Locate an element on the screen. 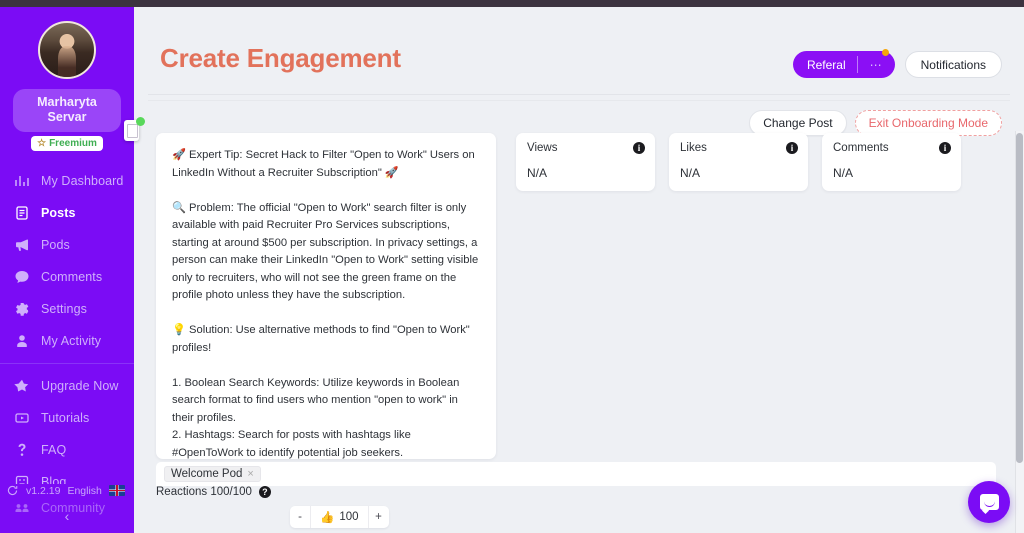  avatar is located at coordinates (67, 50).